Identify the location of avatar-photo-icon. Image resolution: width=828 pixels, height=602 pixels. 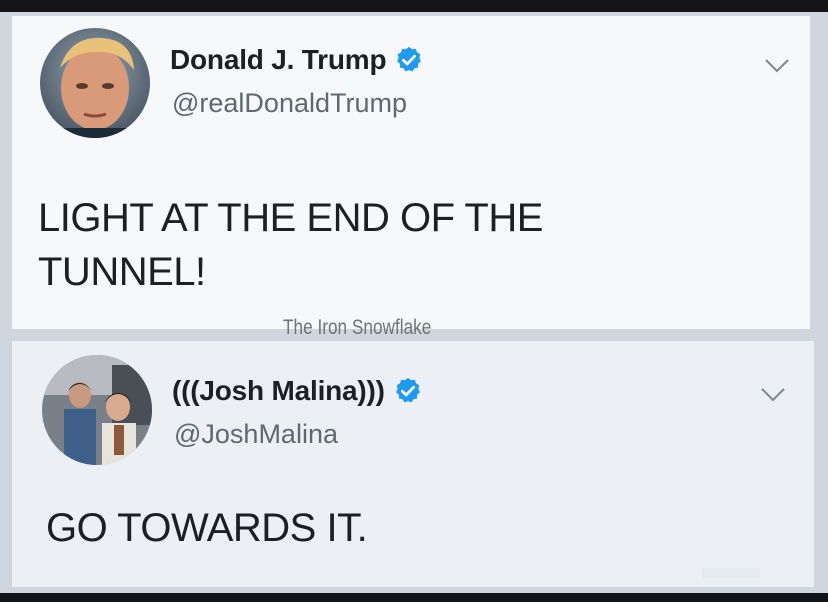
(97, 410).